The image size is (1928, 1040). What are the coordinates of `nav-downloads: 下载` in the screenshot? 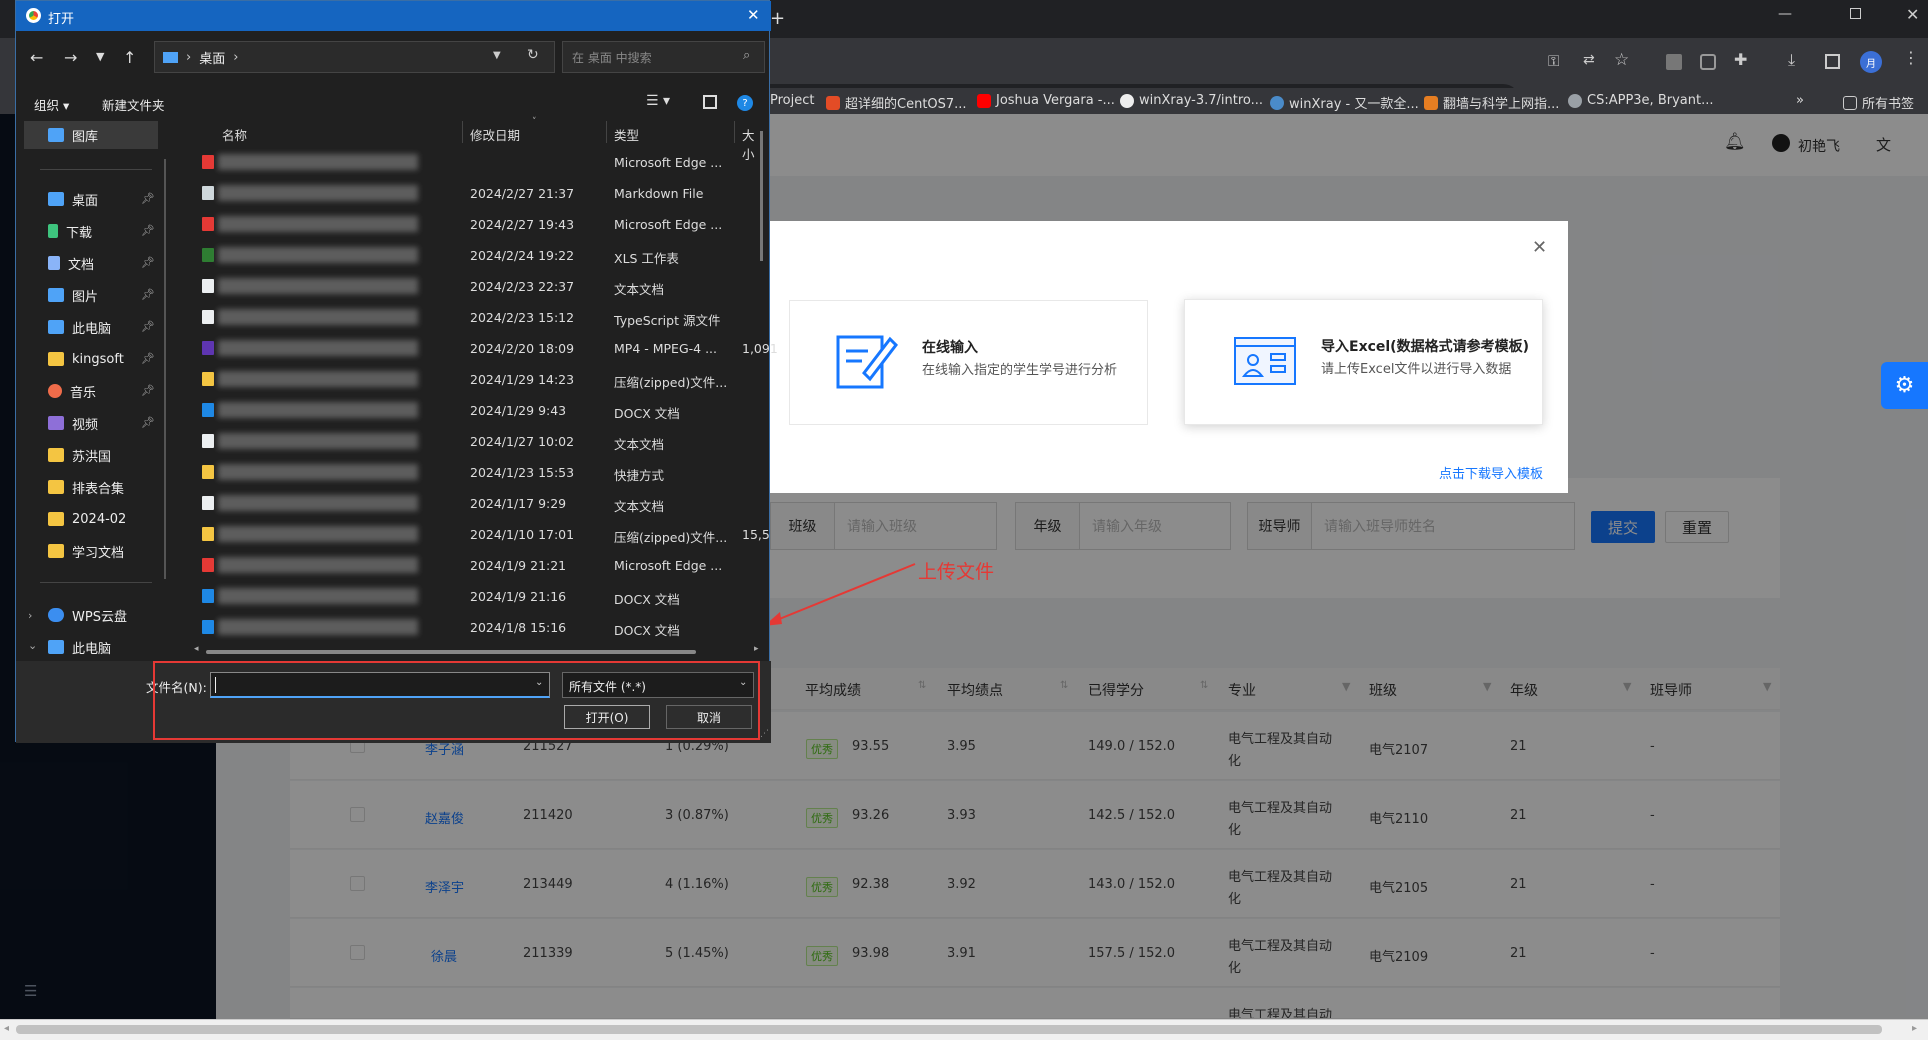 It's located at (70, 231).